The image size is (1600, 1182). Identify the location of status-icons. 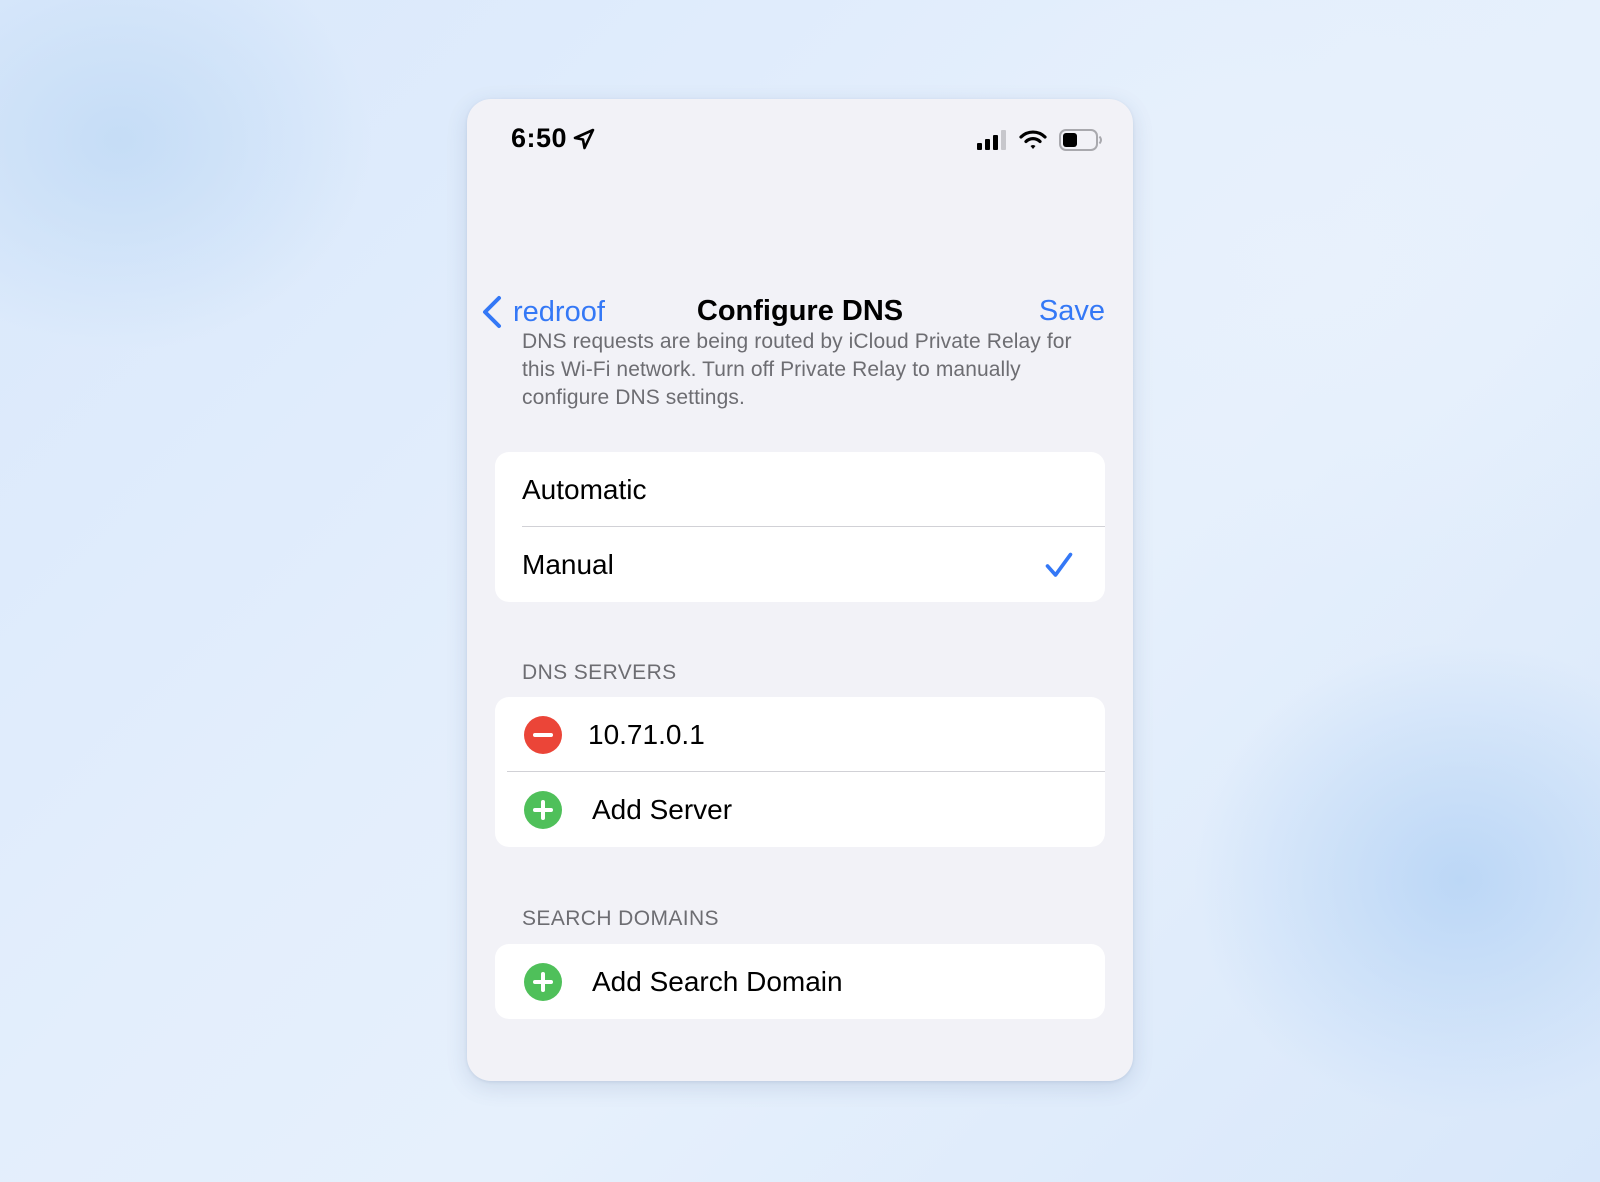
(1040, 140).